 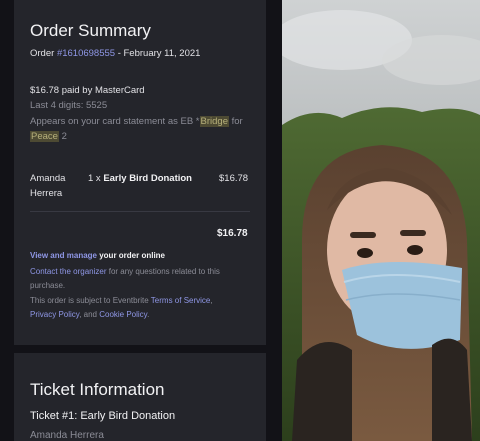 What do you see at coordinates (46, 193) in the screenshot?
I see `attendee-last-name: Herrera` at bounding box center [46, 193].